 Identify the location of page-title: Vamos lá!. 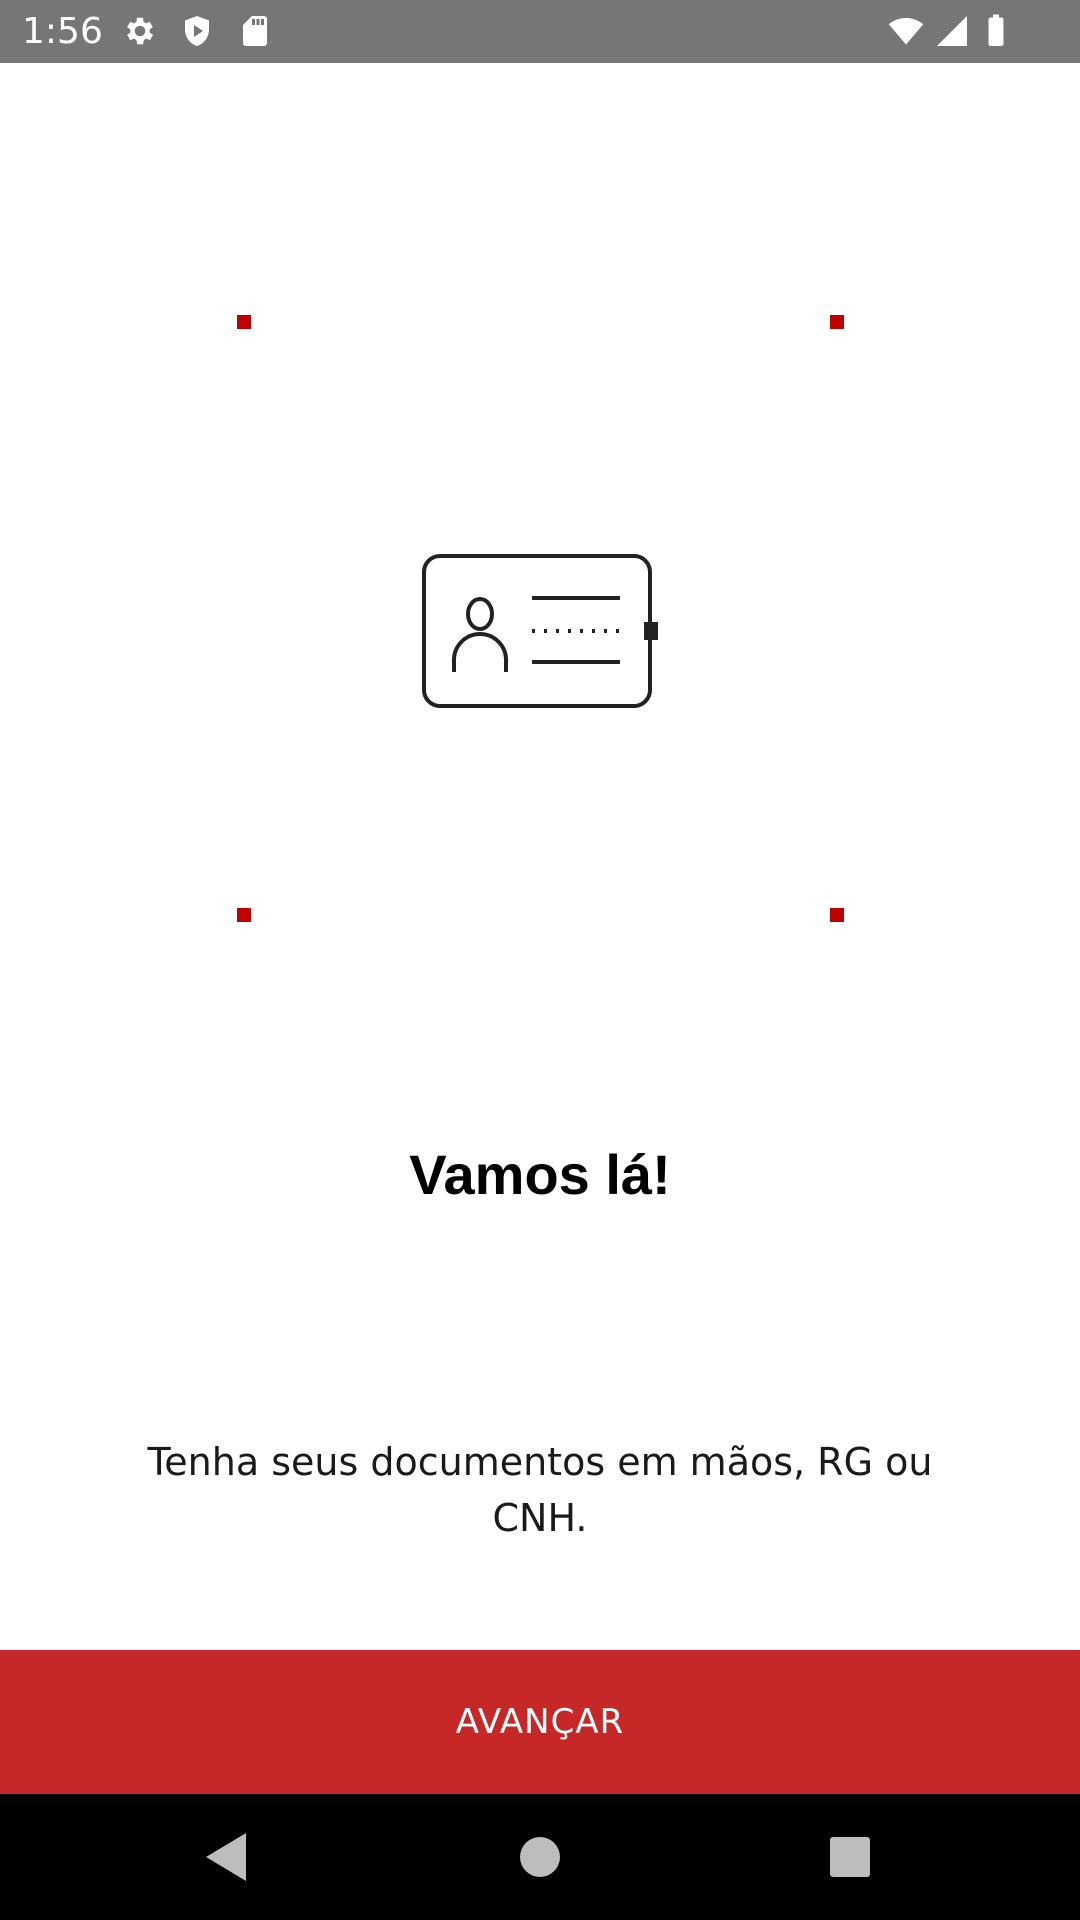
(540, 1174).